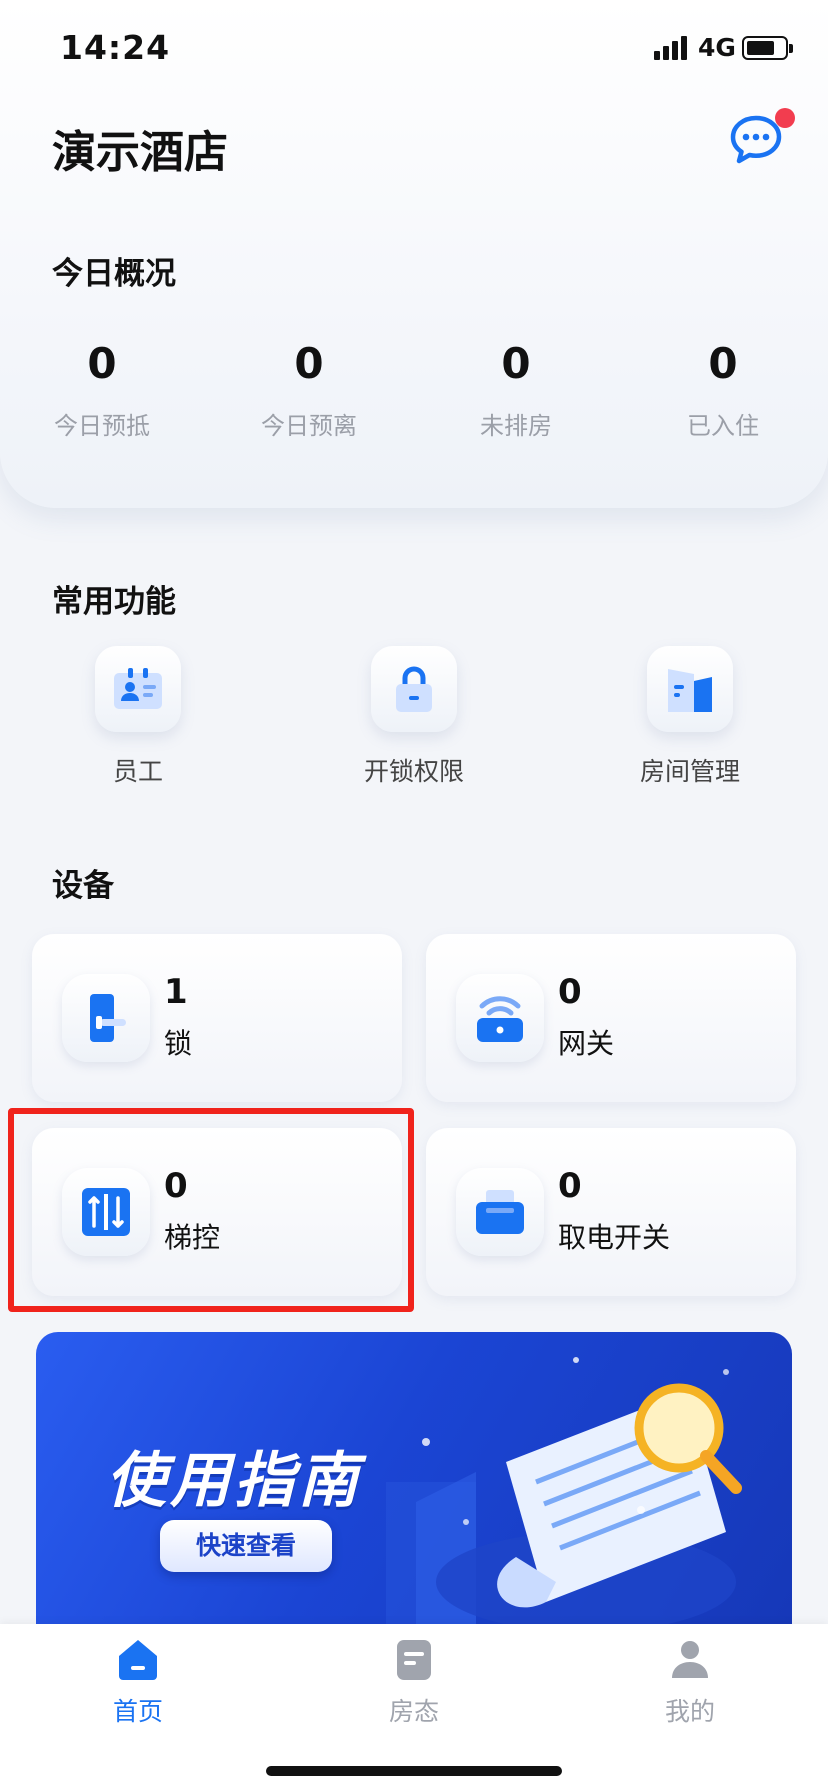 This screenshot has width=828, height=1792. I want to click on room-status-icon, so click(414, 1660).